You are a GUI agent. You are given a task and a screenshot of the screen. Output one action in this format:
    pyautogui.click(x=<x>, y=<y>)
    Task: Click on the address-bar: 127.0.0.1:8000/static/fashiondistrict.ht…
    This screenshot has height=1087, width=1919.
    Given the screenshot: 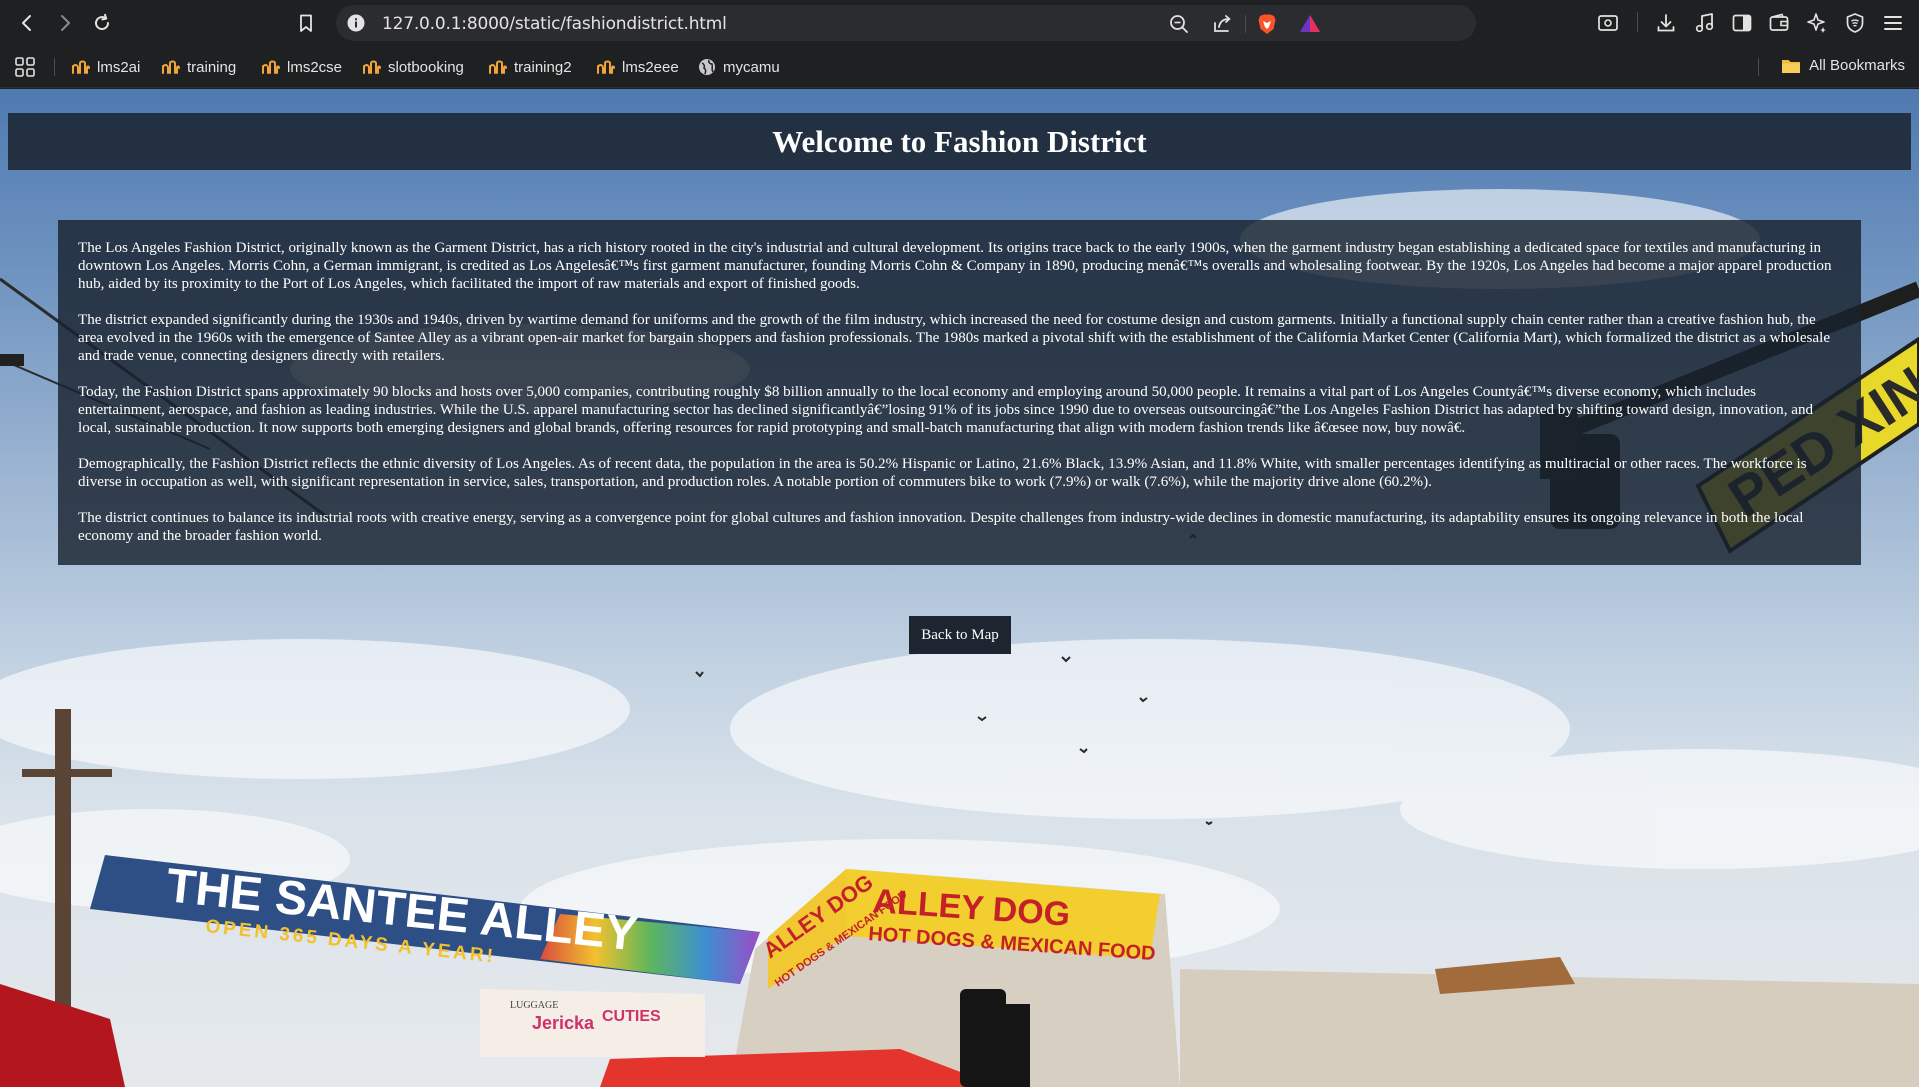 What is the action you would take?
    pyautogui.click(x=906, y=23)
    